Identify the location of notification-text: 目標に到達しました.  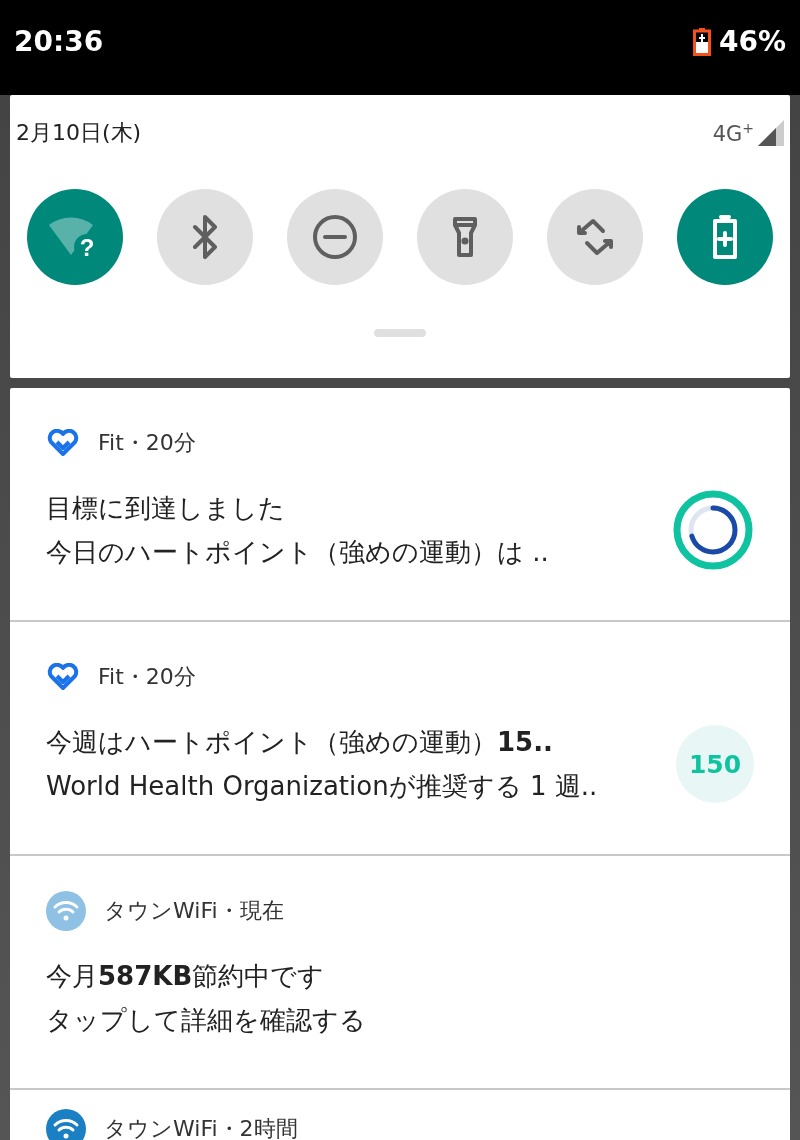
(166, 508).